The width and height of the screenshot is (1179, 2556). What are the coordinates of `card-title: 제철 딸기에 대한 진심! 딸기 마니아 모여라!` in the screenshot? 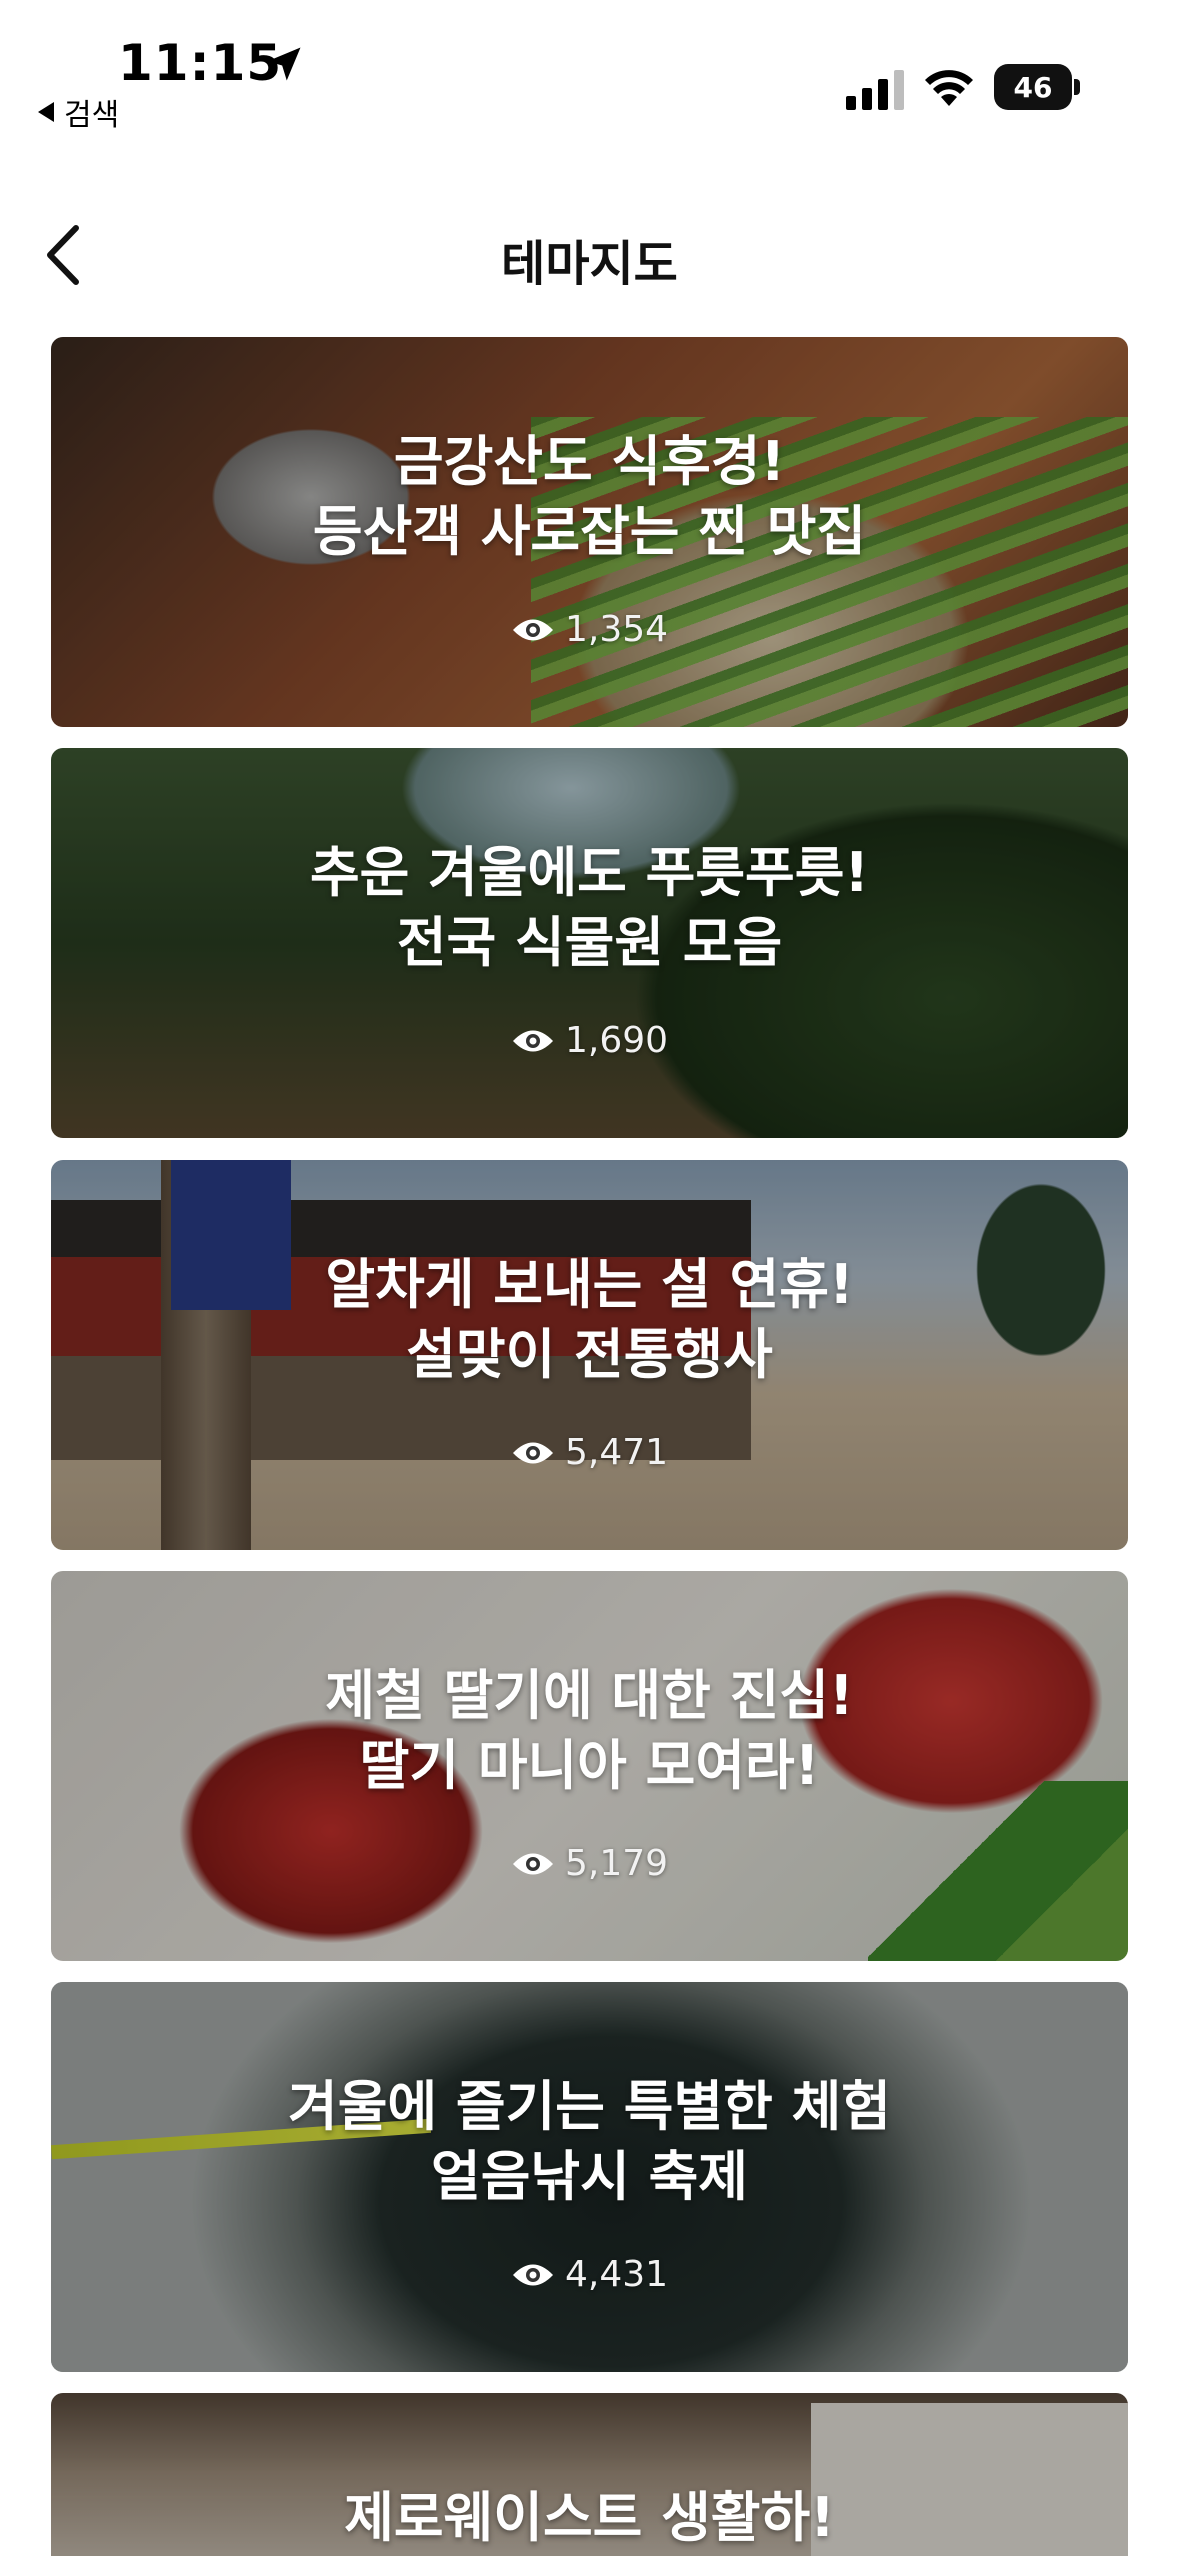 It's located at (589, 1730).